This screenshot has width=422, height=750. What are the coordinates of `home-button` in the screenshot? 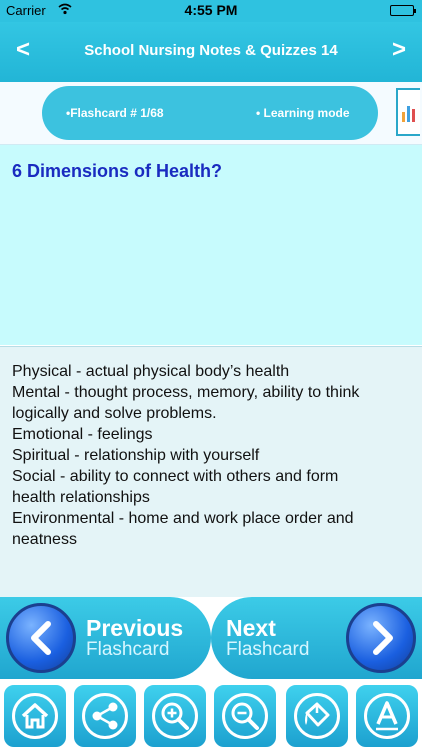 It's located at (35, 716).